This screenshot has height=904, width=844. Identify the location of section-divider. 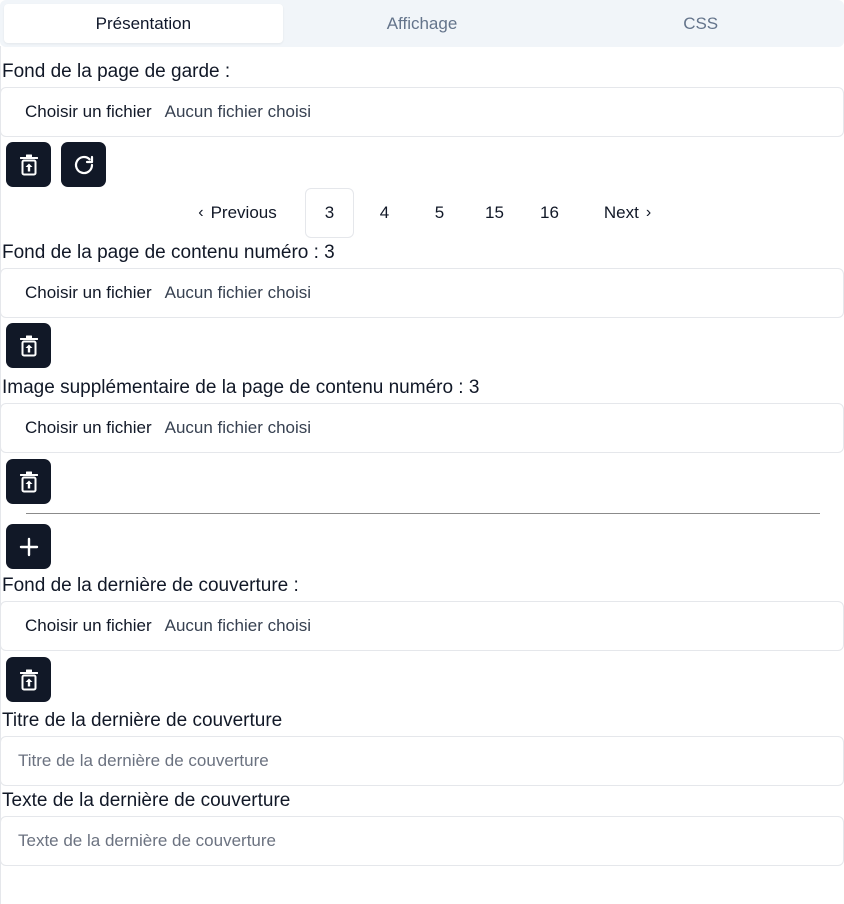
(423, 513).